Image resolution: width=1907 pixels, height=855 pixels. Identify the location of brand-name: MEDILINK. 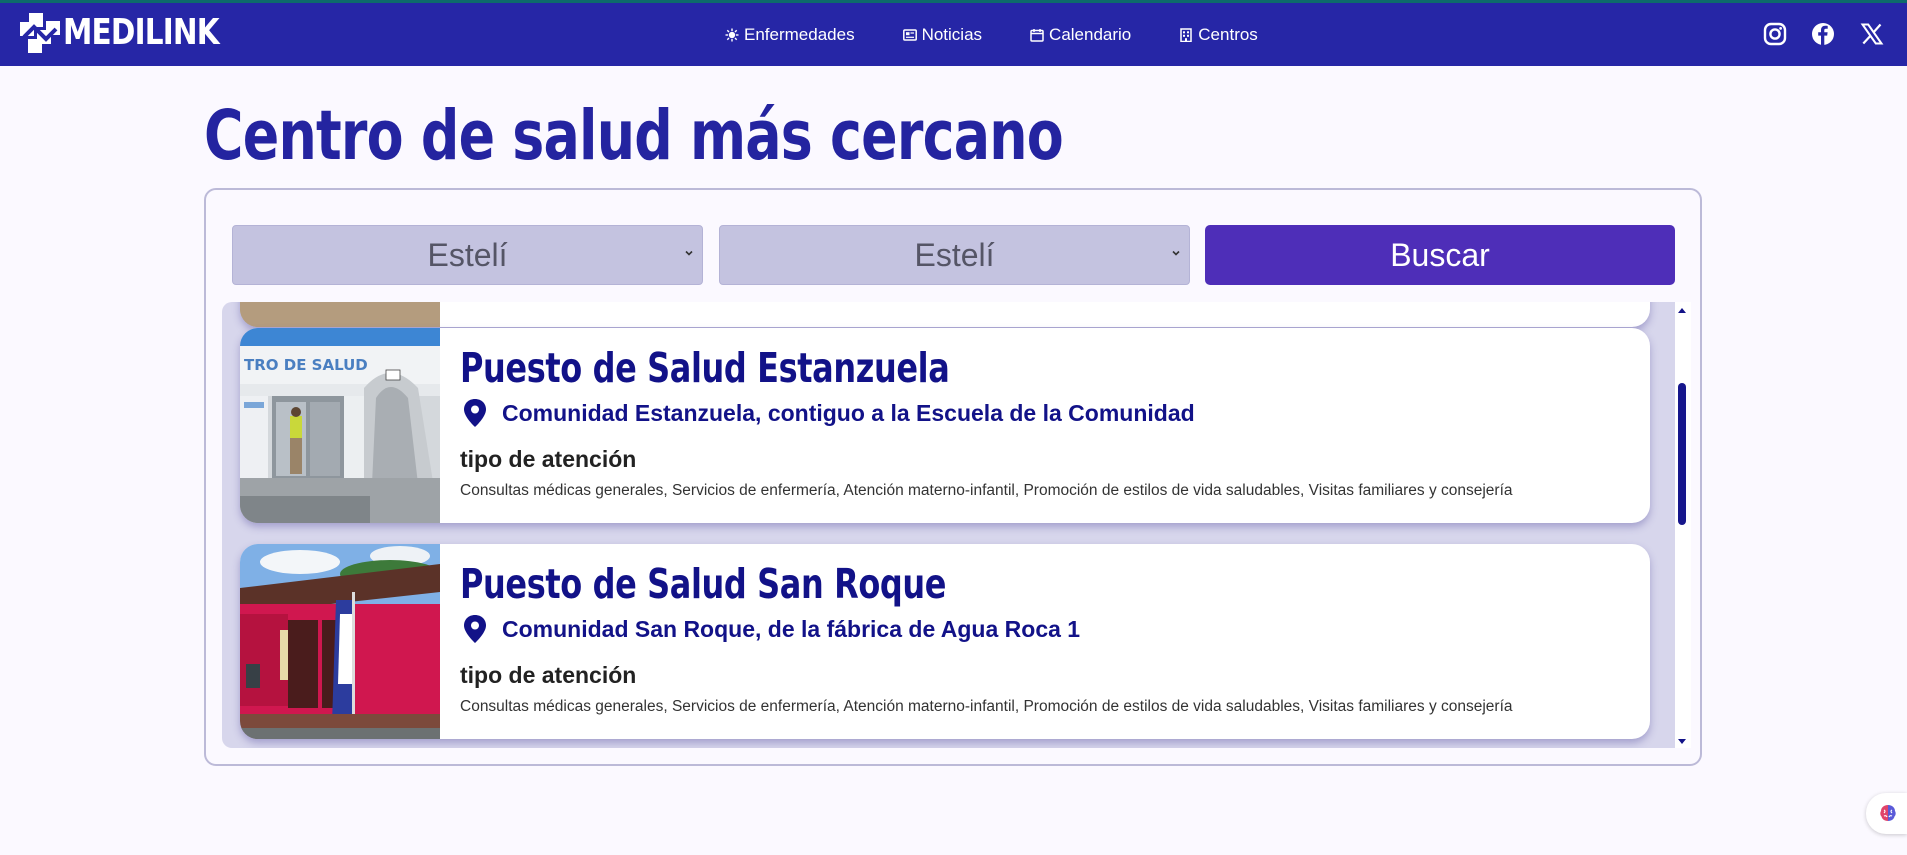
(141, 32).